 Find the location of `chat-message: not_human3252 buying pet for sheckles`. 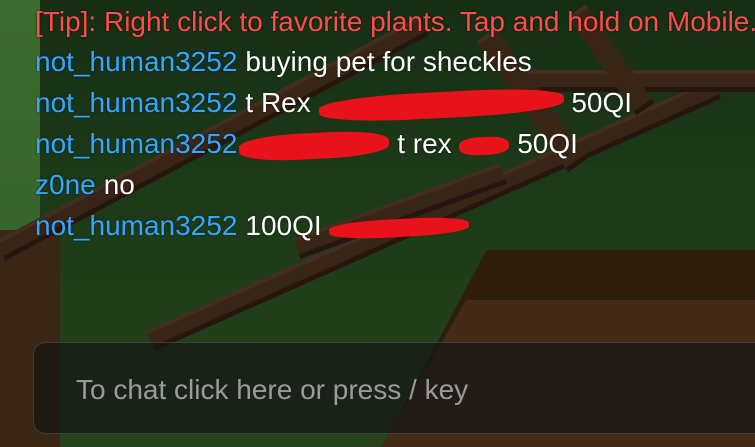

chat-message: not_human3252 buying pet for sheckles is located at coordinates (395, 61).